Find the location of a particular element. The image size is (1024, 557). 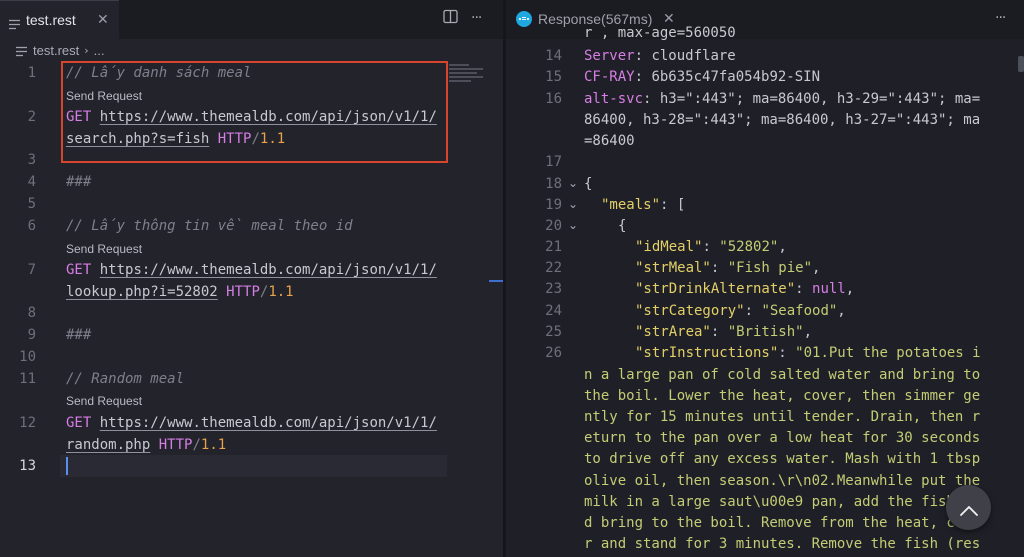

line-number: 18 is located at coordinates (553, 184).